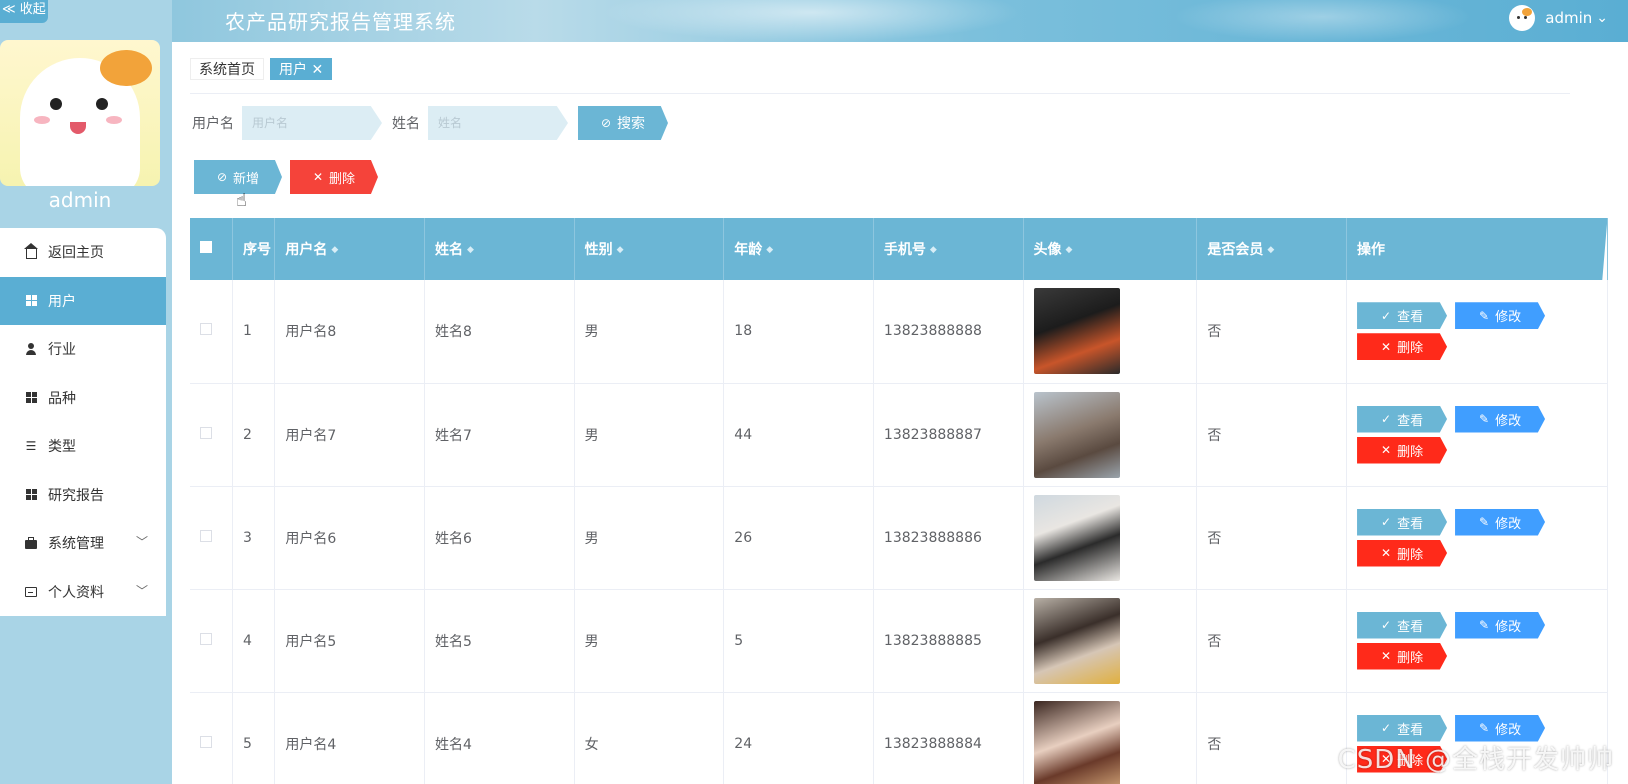  I want to click on operations-cell: ✓ 查看 ✎ 修改 ✕ 删除, so click(1477, 332).